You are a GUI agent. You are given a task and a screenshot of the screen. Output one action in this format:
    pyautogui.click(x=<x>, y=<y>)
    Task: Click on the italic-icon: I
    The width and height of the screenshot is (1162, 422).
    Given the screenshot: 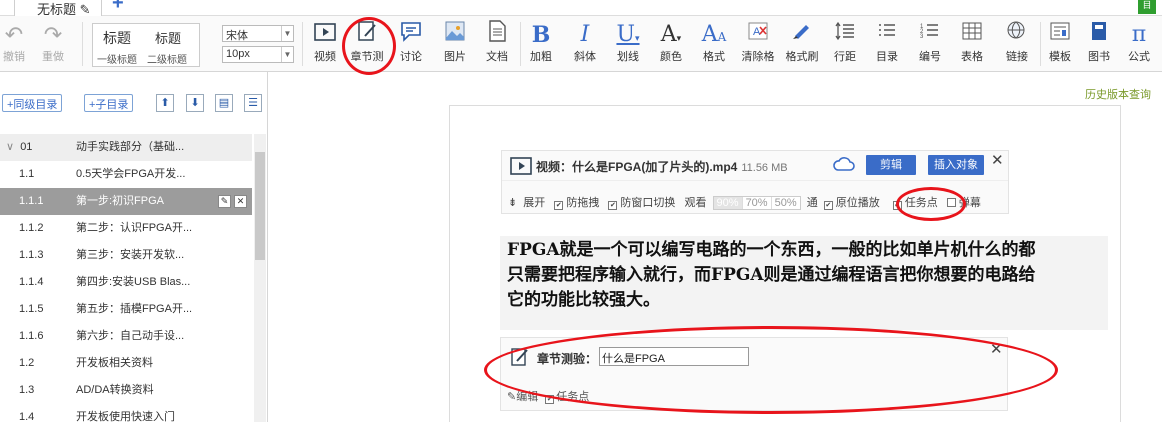 What is the action you would take?
    pyautogui.click(x=585, y=34)
    